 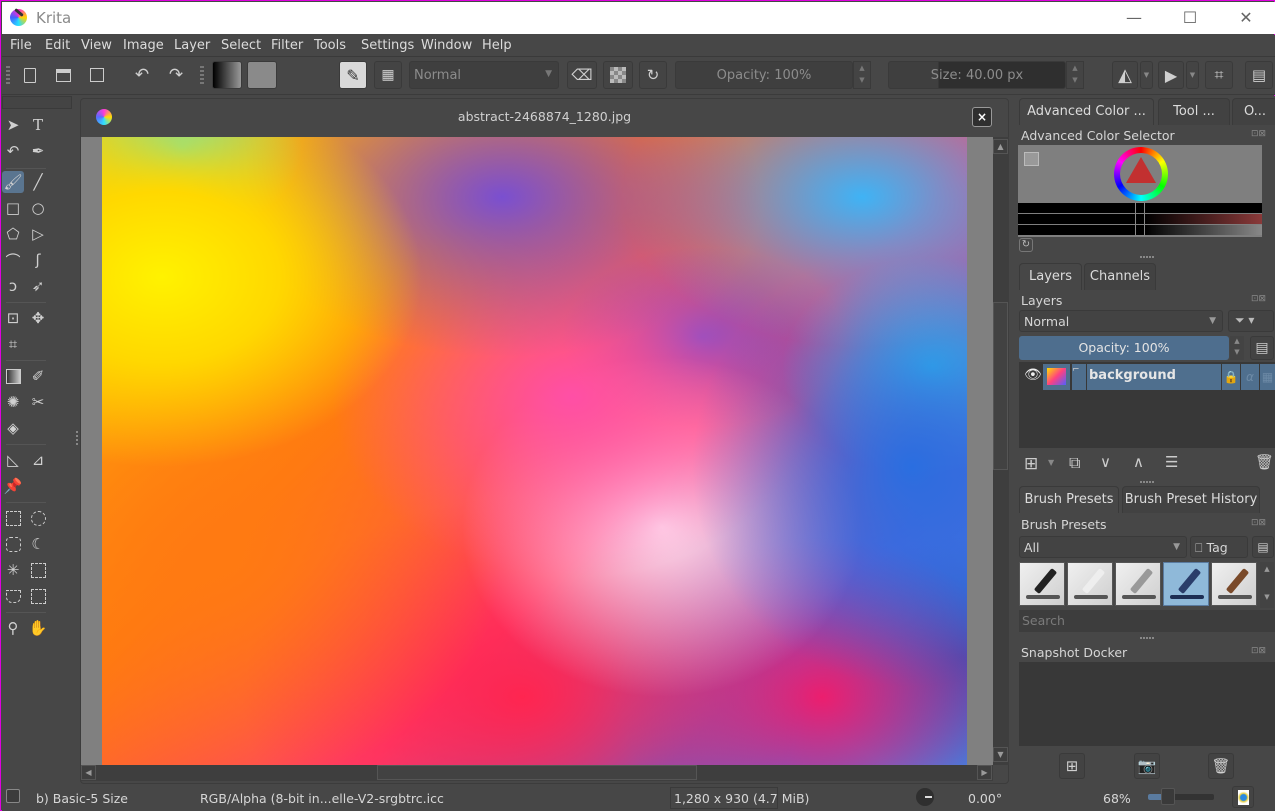 I want to click on preset-scroll: ▲ ▼, so click(x=1267, y=585).